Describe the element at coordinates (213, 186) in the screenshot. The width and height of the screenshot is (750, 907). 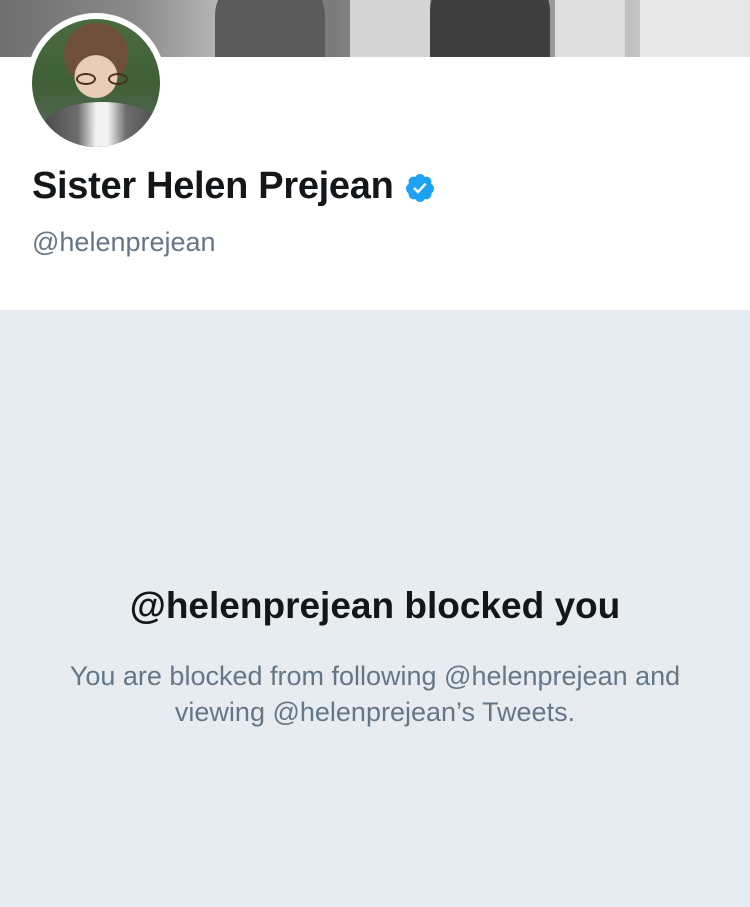
I see `display-name: Sister Helen Prejean` at that location.